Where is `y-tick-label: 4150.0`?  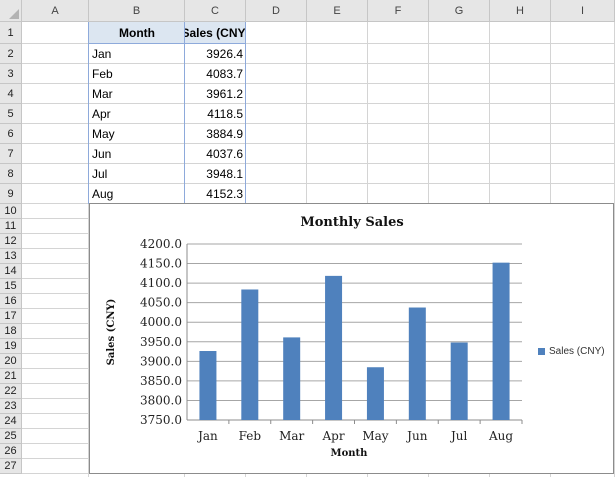 y-tick-label: 4150.0 is located at coordinates (161, 264).